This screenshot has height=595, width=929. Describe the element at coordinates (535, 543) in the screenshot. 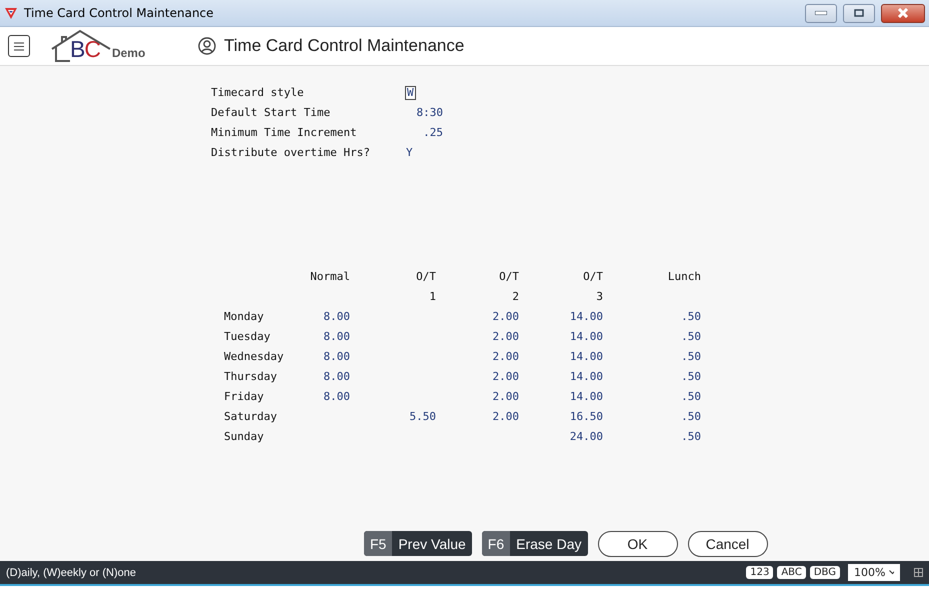

I see `function-key-button: F6 Erase Day` at that location.